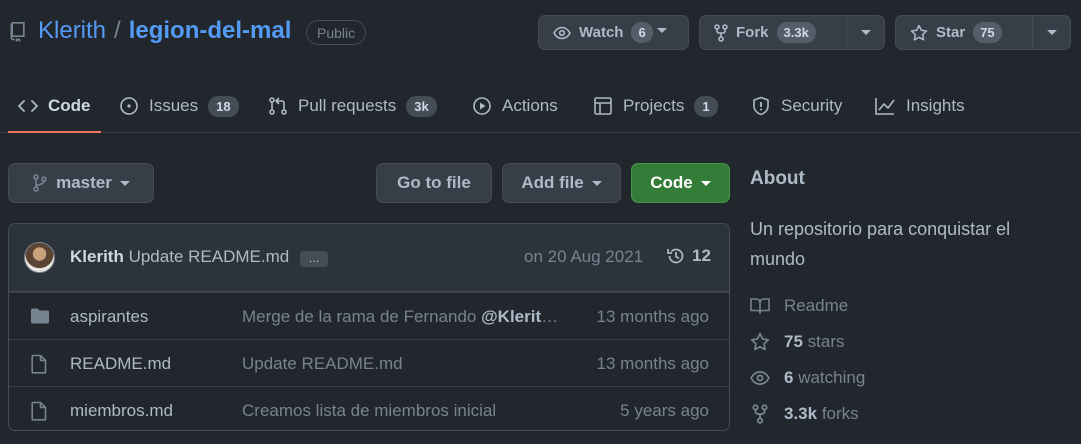 The image size is (1081, 444). I want to click on table-row: README.md Update README.md 13 months ago, so click(369, 362).